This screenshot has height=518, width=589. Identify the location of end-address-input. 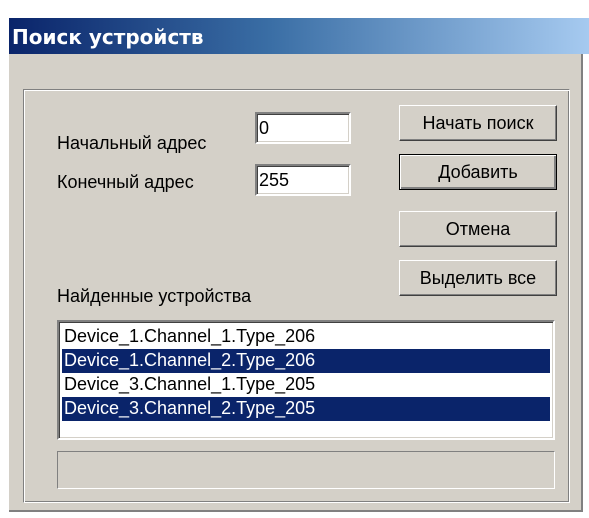
(303, 180).